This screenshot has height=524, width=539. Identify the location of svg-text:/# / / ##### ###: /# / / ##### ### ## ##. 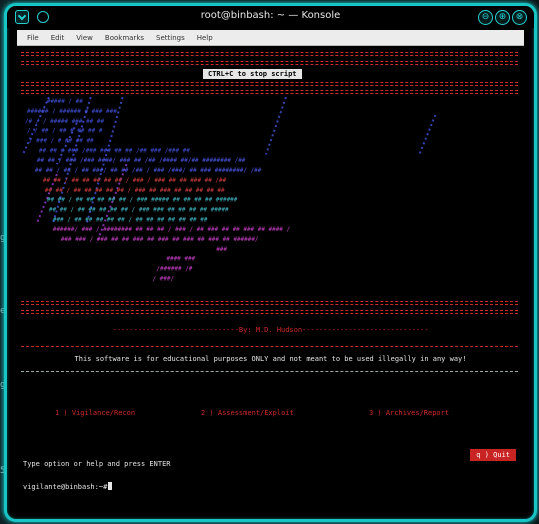
(65, 121).